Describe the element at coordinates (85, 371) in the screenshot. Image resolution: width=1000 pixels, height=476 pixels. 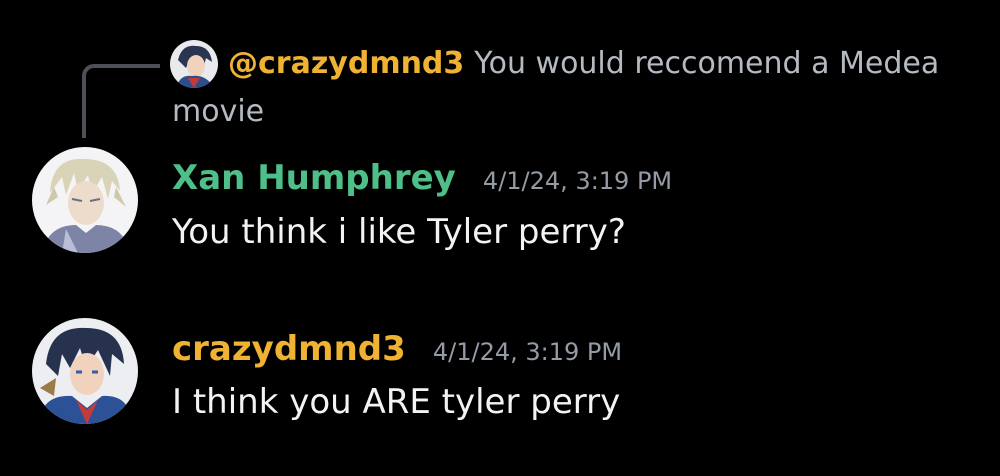
I see `avatar-crazydmnd3-icon` at that location.